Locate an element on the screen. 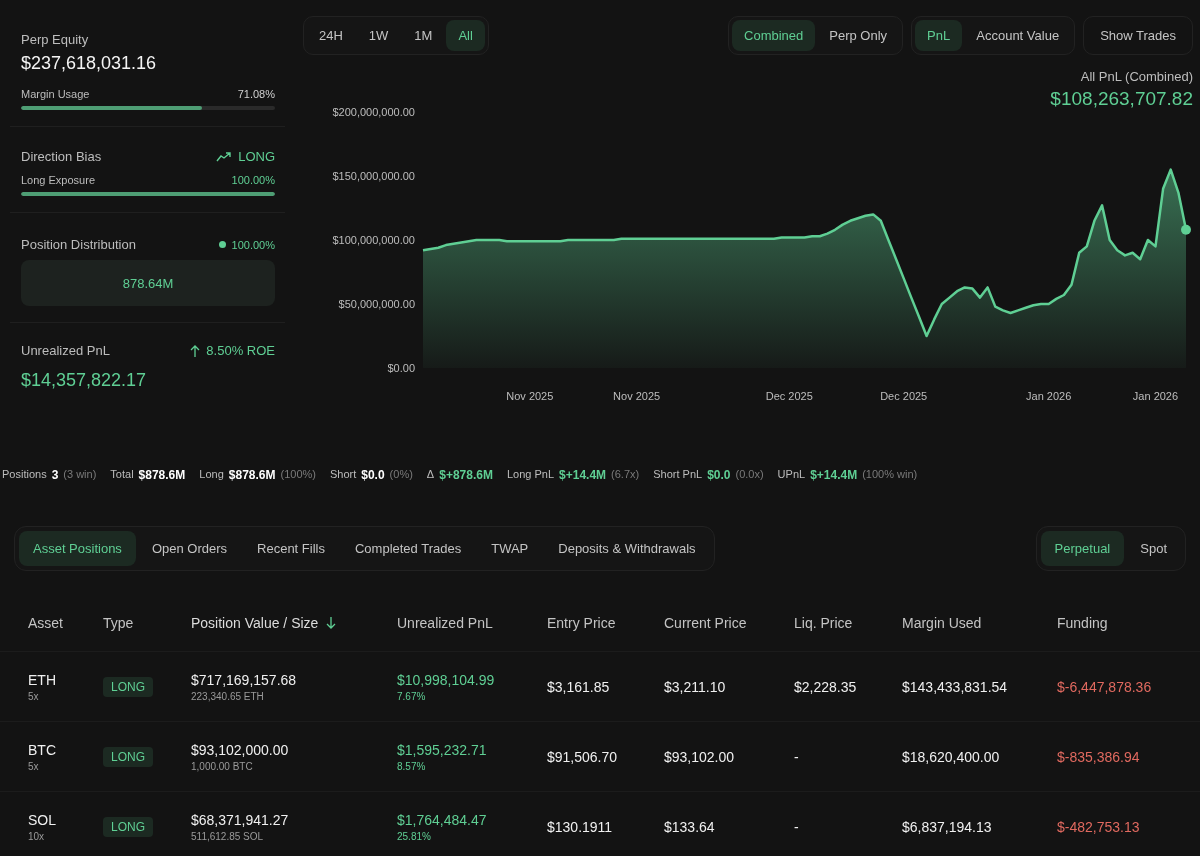 The width and height of the screenshot is (1200, 856). bias-value: LONG is located at coordinates (256, 156).